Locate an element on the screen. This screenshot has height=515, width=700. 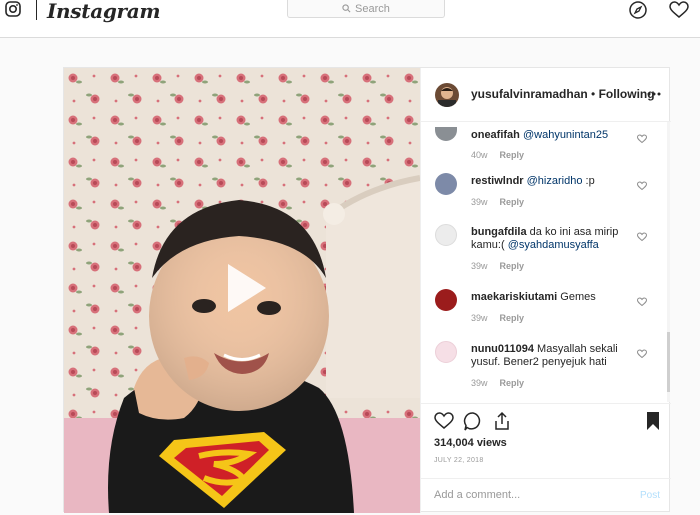
comment-age: 40w is located at coordinates (479, 155).